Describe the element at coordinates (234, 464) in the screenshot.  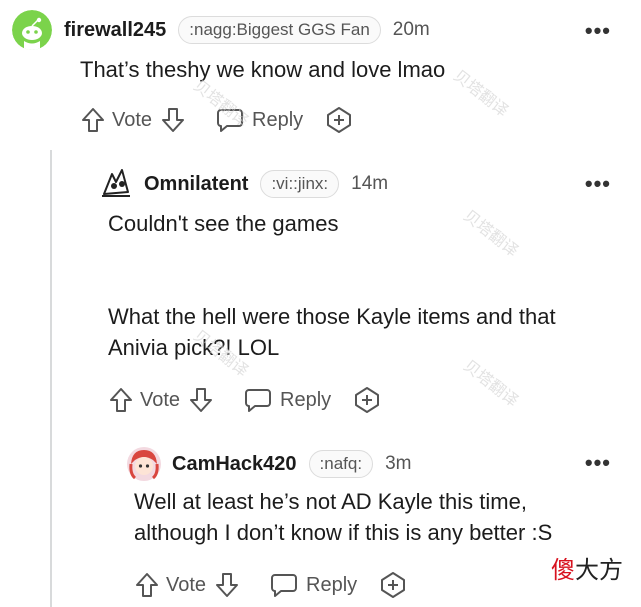
I see `username: CamHack420` at that location.